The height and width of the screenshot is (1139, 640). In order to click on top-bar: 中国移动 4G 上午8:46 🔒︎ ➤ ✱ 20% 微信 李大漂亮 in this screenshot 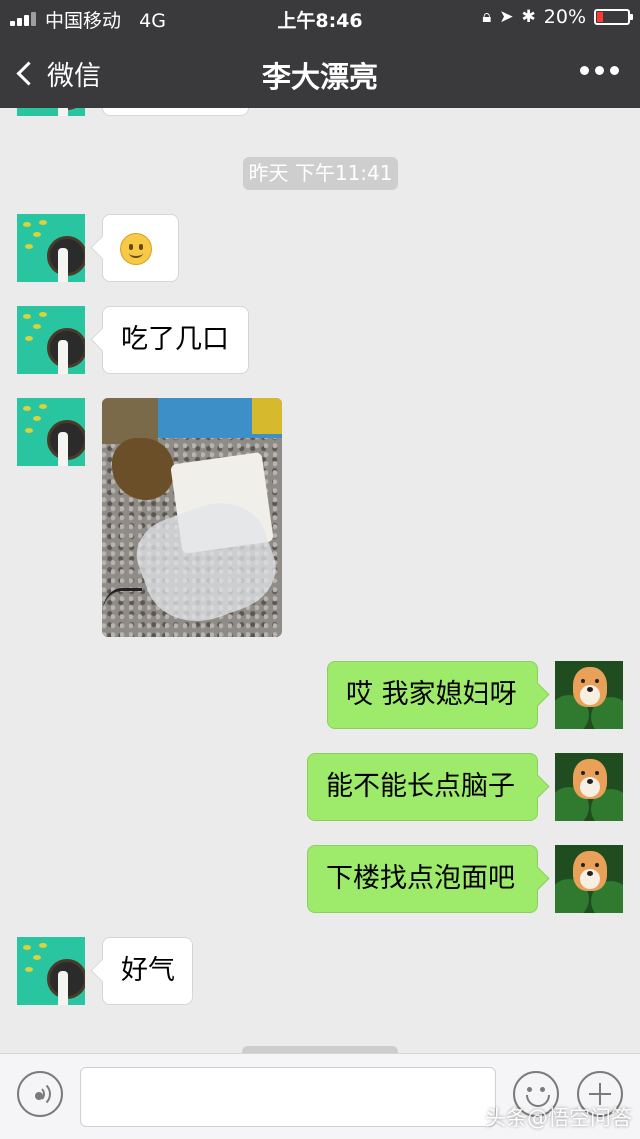, I will do `click(320, 54)`.